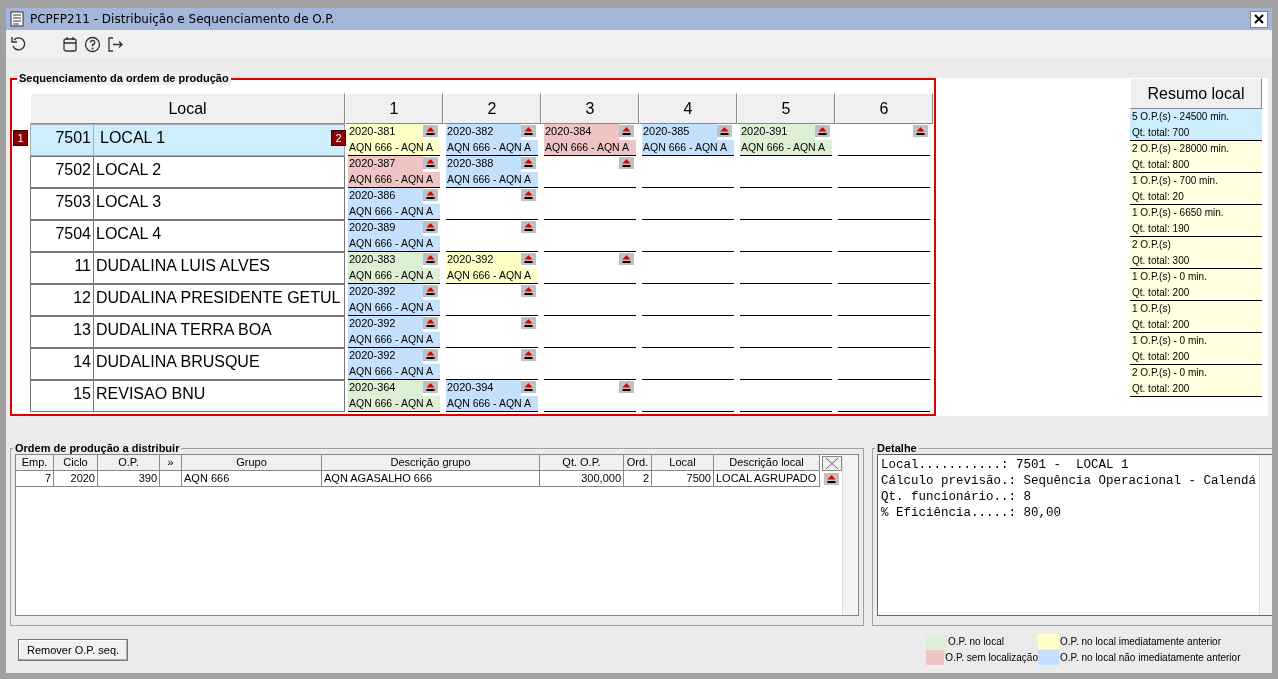 This screenshot has height=679, width=1278. I want to click on local-code: 7504, so click(62, 236).